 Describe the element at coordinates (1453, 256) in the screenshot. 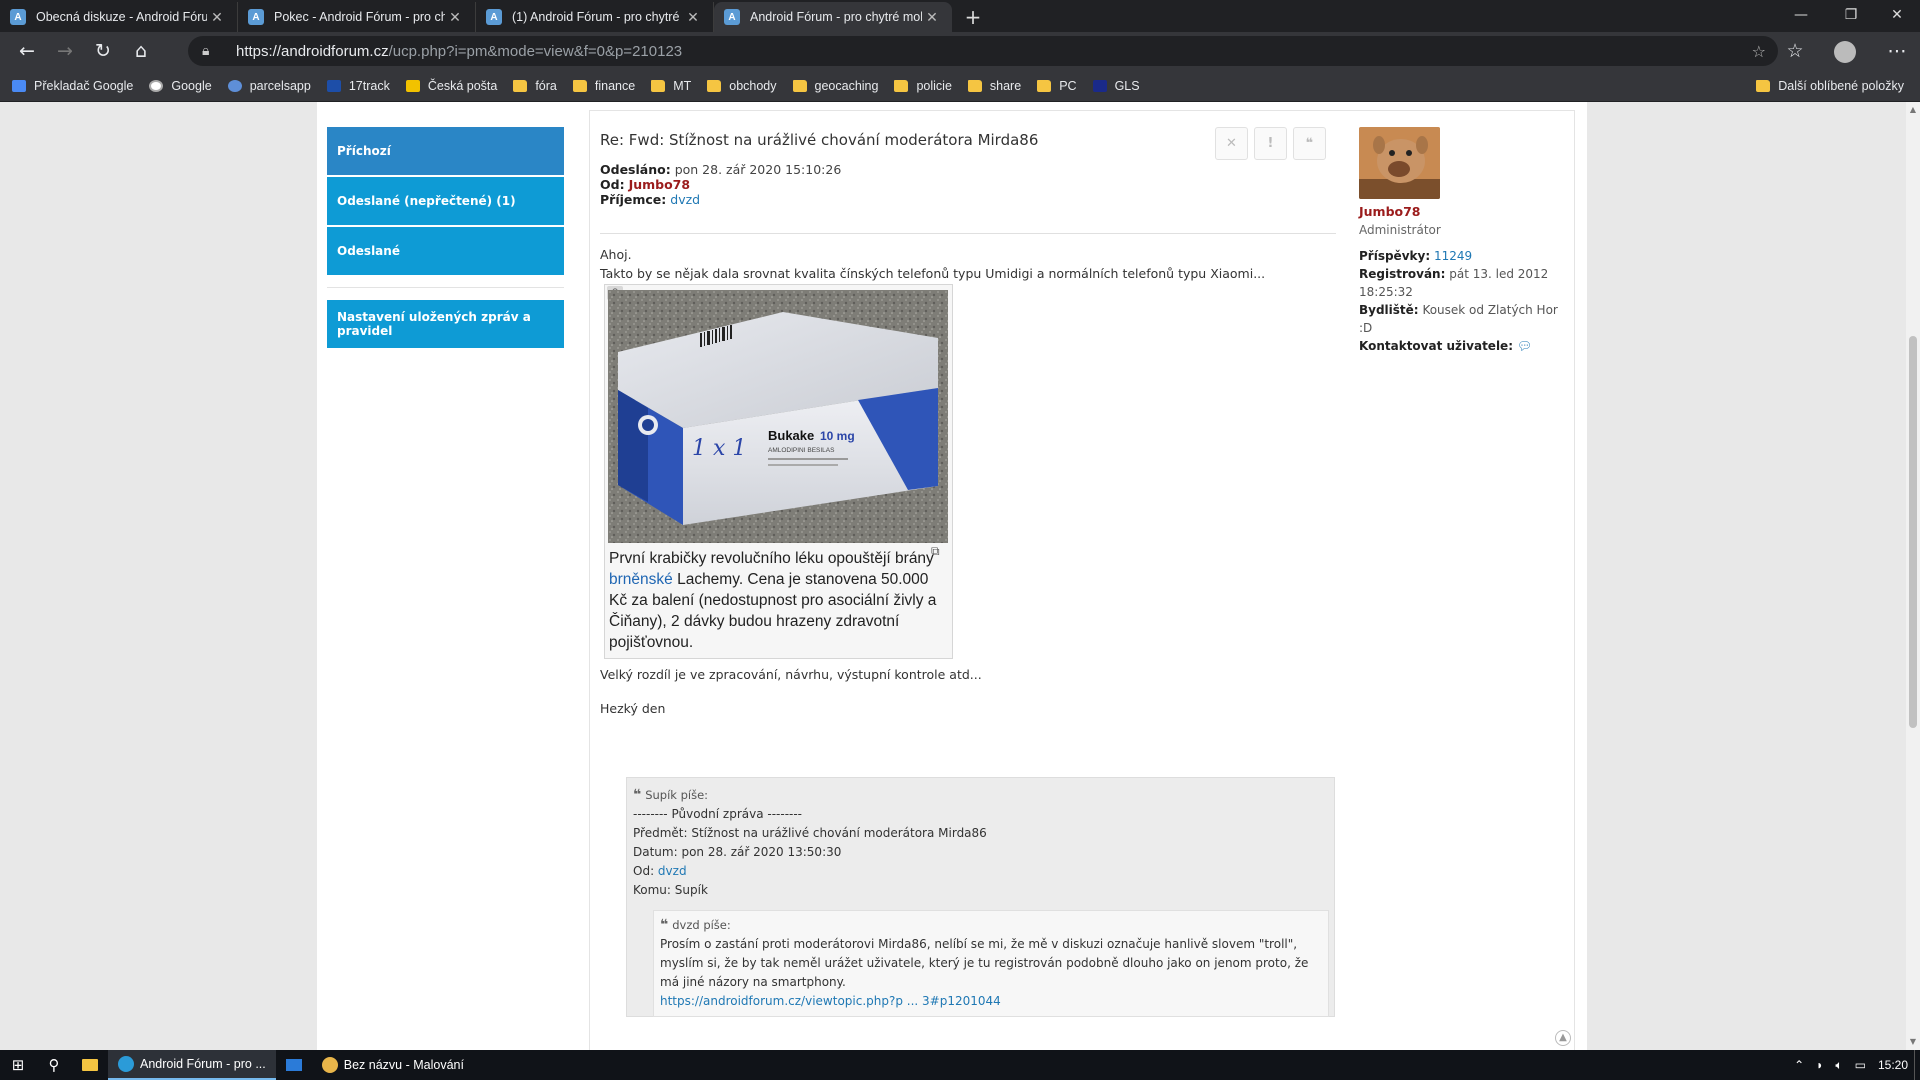

I see `posts-link: 11249` at that location.